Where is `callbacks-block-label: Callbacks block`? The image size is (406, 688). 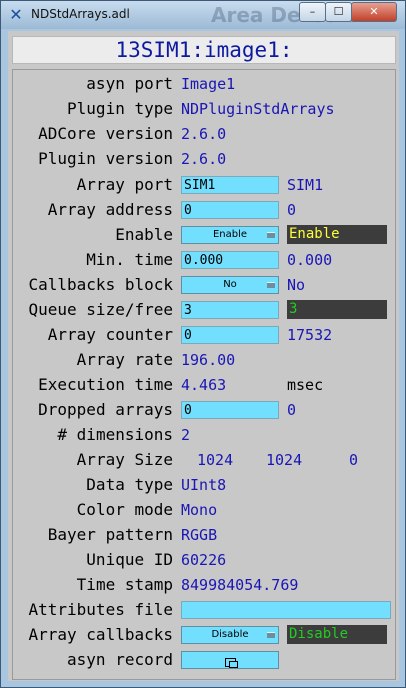 callbacks-block-label: Callbacks block is located at coordinates (101, 284).